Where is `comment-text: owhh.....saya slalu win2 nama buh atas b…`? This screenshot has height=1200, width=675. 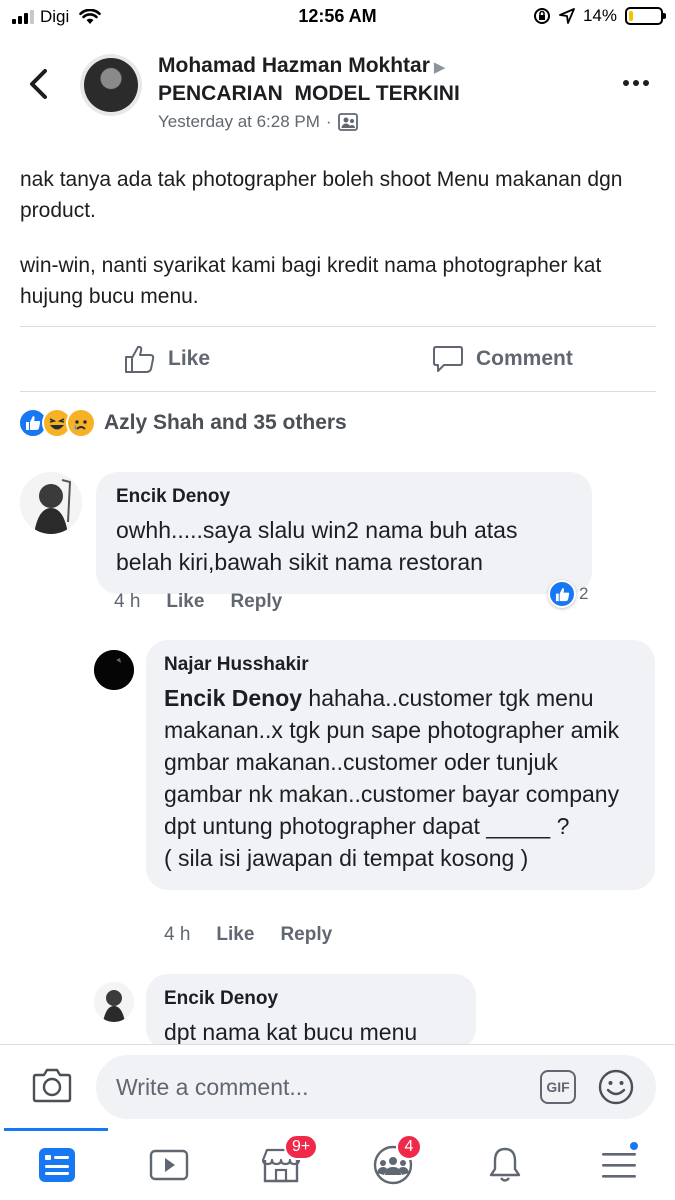
comment-text: owhh.....saya slalu win2 nama buh atas b… is located at coordinates (317, 546).